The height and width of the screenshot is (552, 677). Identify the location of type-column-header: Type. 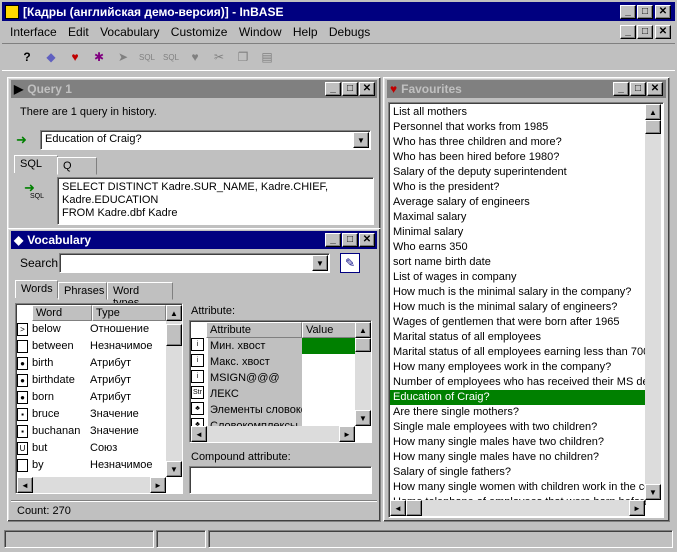
(129, 313).